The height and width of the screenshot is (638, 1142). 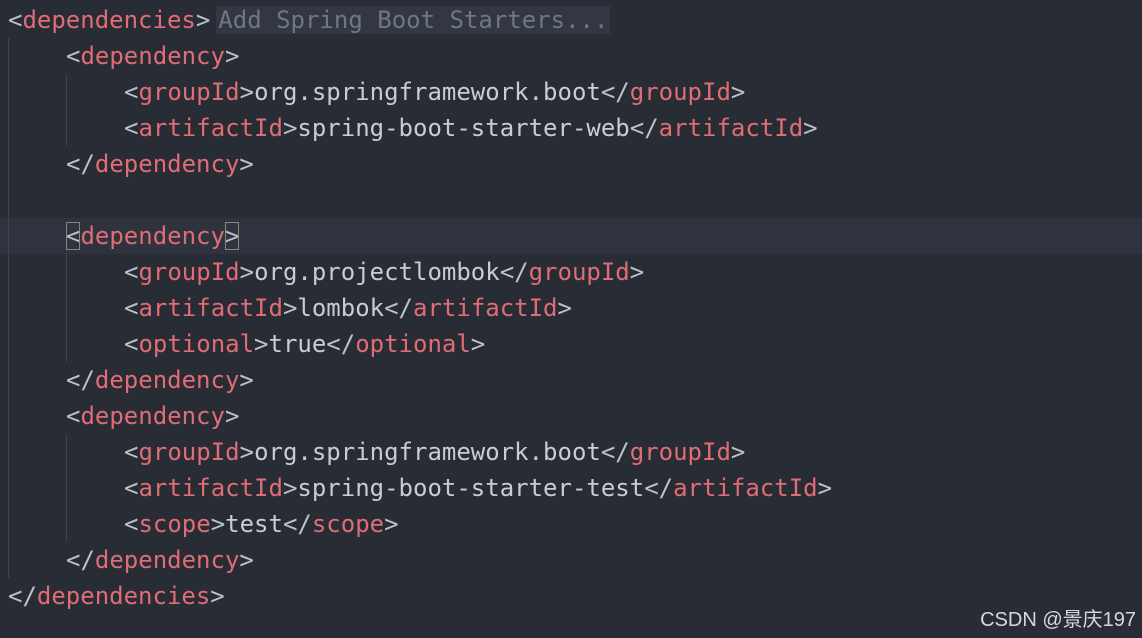 I want to click on tag-value: spring-boot-starter-web, so click(x=463, y=128).